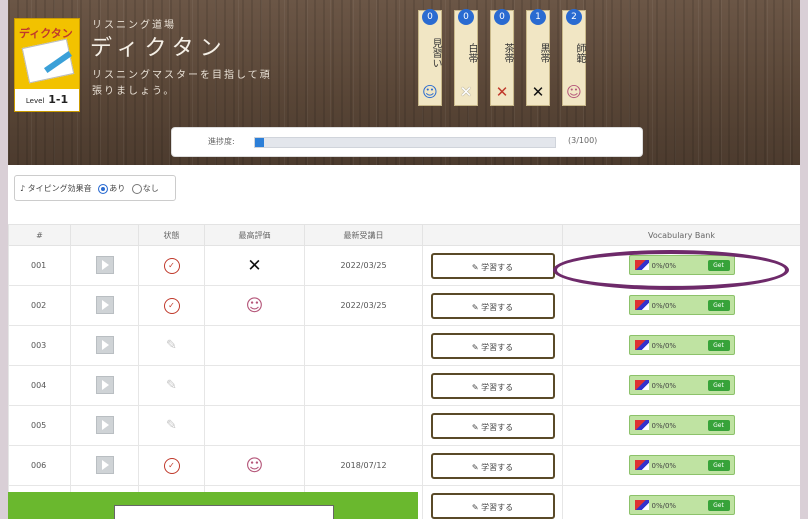 The width and height of the screenshot is (808, 519). What do you see at coordinates (671, 270) in the screenshot?
I see `vocabulary-highlight-ring` at bounding box center [671, 270].